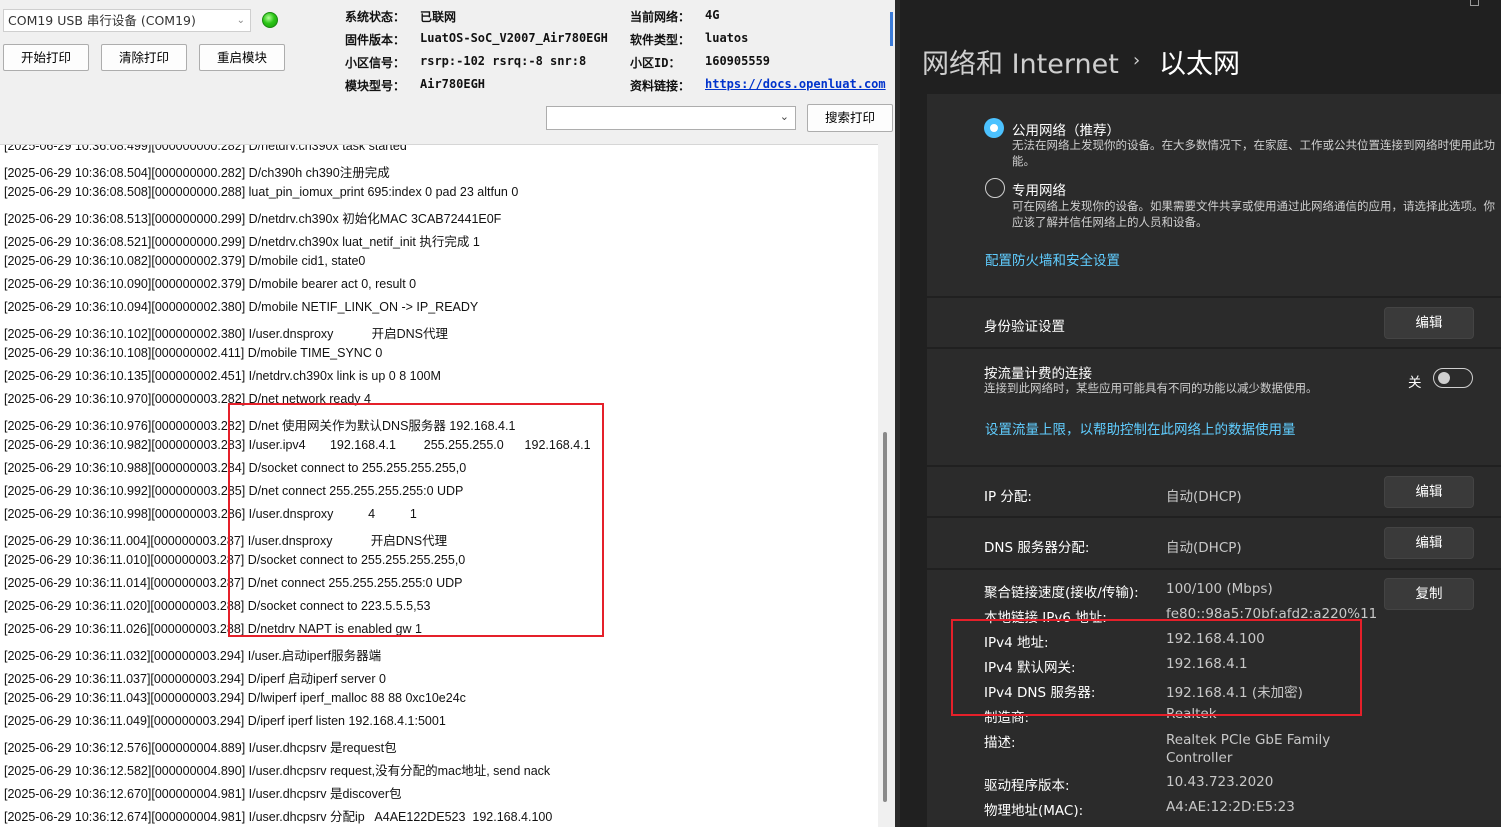 This screenshot has width=1501, height=827. I want to click on window-edge-accent, so click(891, 29).